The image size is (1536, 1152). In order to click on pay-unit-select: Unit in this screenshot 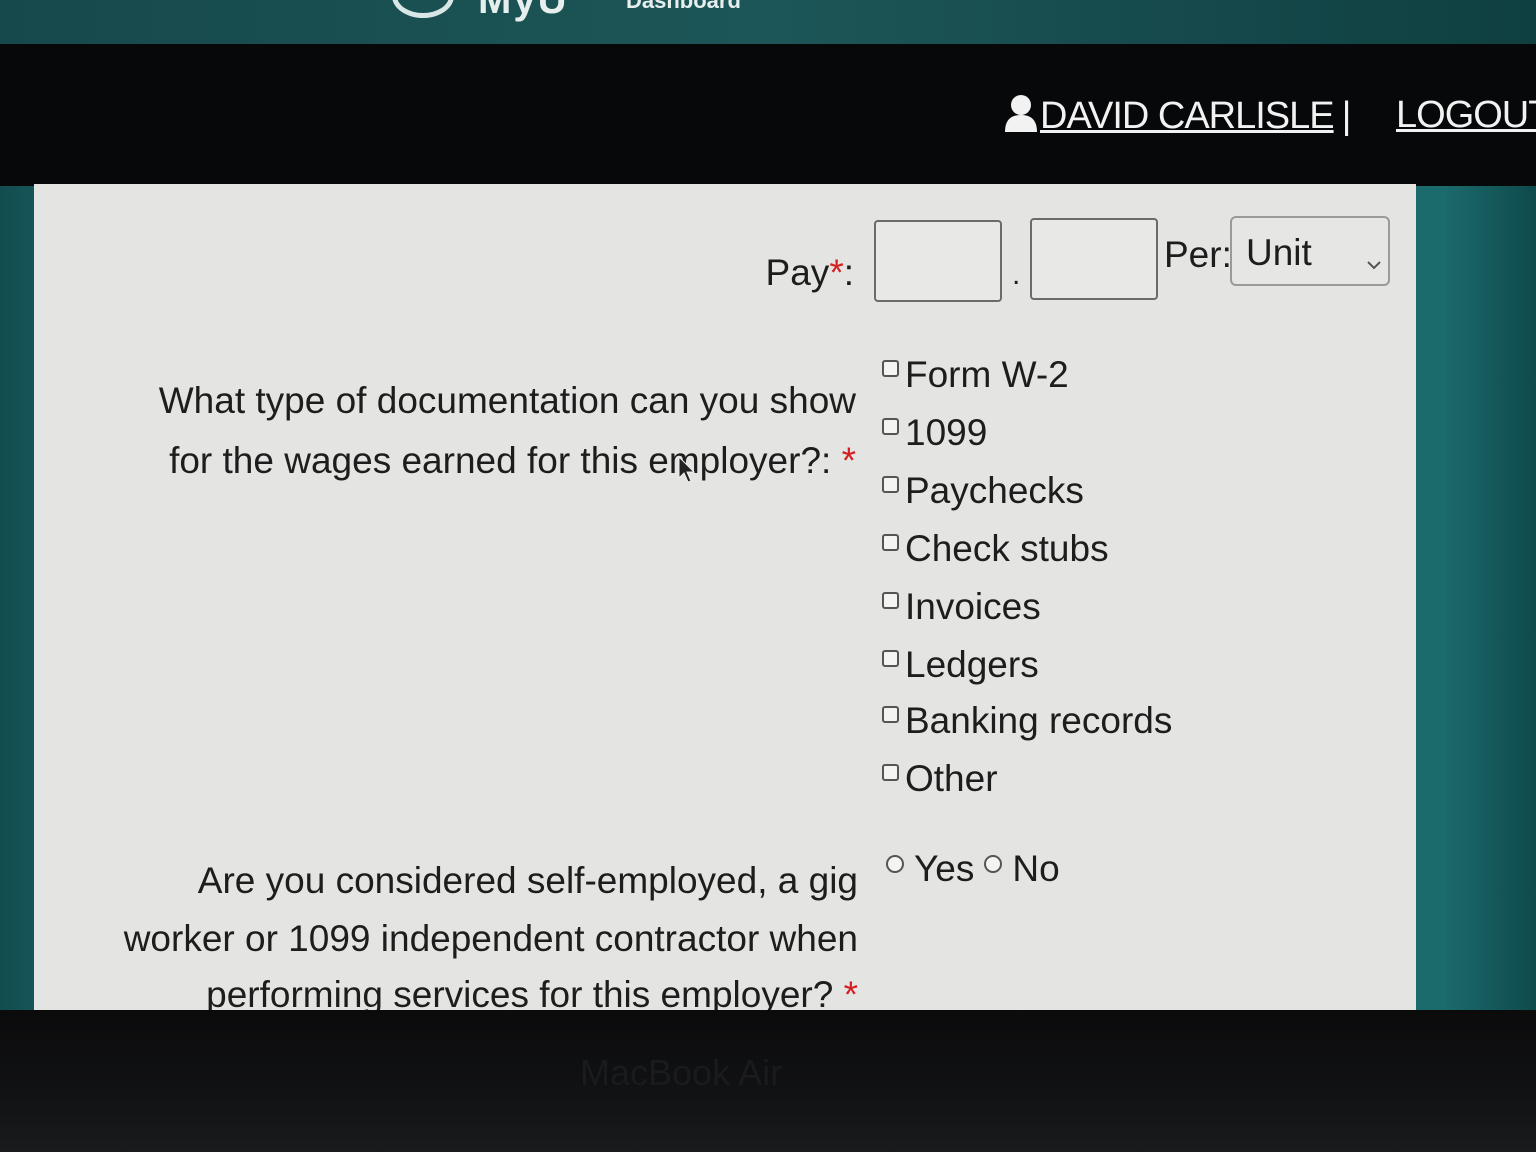, I will do `click(1310, 251)`.